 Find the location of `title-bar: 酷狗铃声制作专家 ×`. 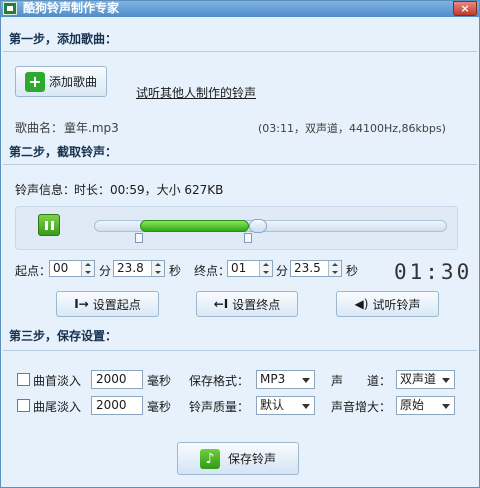

title-bar: 酷狗铃声制作专家 × is located at coordinates (240, 9).